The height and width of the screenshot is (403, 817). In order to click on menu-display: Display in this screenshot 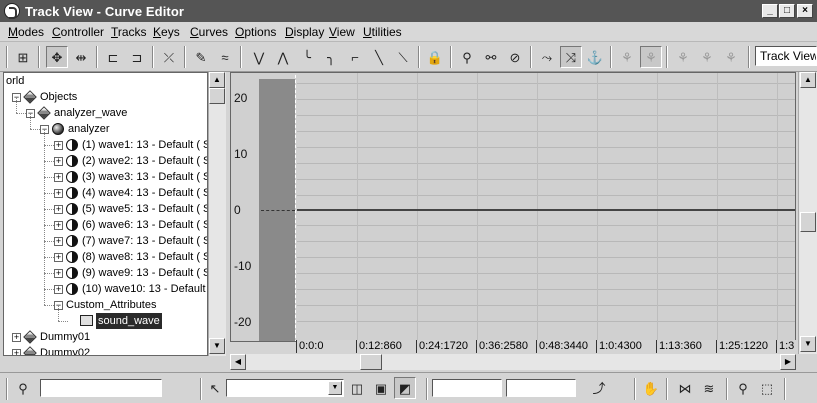, I will do `click(304, 32)`.